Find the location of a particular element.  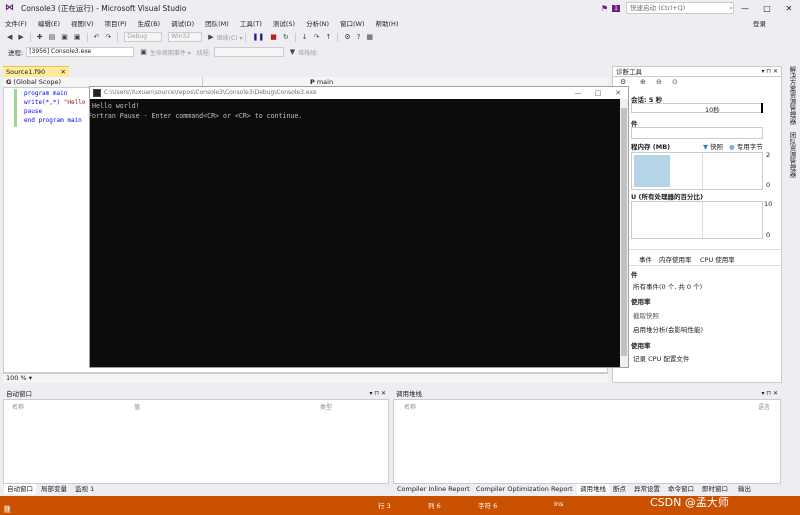

menu-tools: 工具(T) is located at coordinates (251, 23).